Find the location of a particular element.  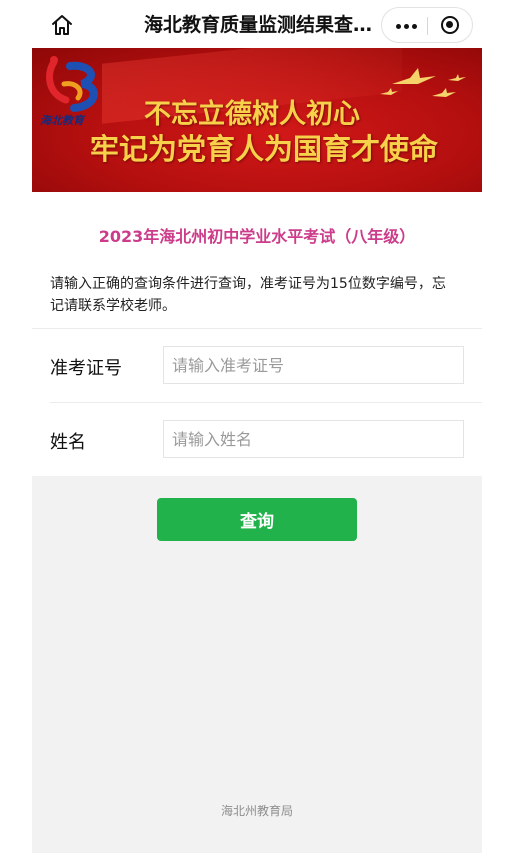

capsule-divider is located at coordinates (427, 26).